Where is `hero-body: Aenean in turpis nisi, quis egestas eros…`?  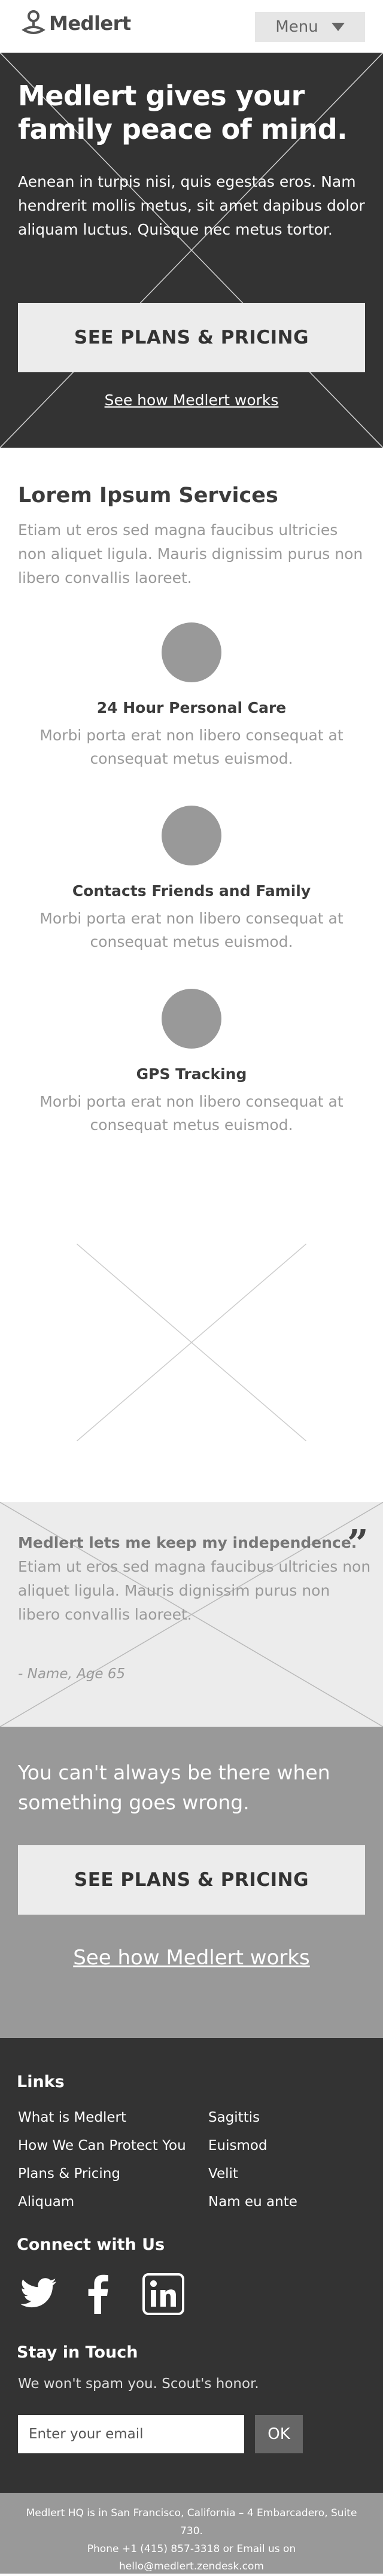
hero-body: Aenean in turpis nisi, quis egestas eros… is located at coordinates (191, 206).